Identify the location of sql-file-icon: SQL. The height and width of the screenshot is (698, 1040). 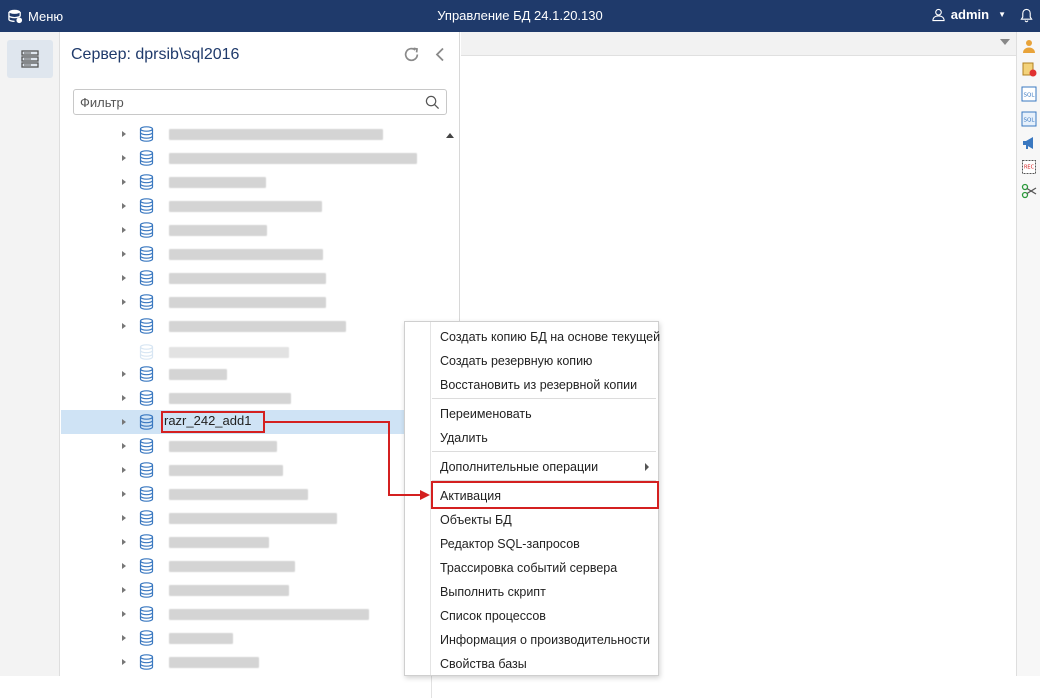
(1029, 119).